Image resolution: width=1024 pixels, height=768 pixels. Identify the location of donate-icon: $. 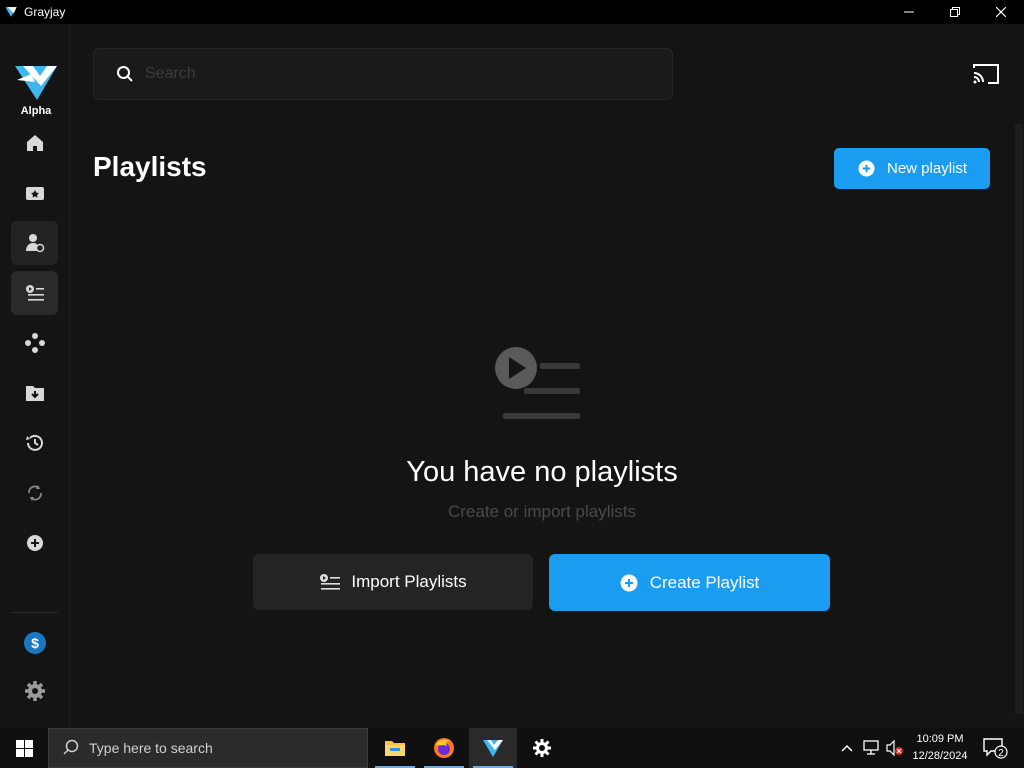
(34, 643).